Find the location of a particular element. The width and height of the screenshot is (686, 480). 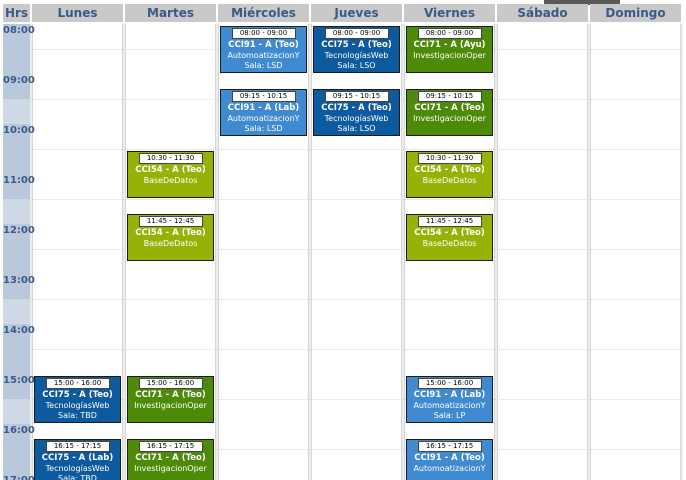

hour-label: 14:00 is located at coordinates (19, 330).